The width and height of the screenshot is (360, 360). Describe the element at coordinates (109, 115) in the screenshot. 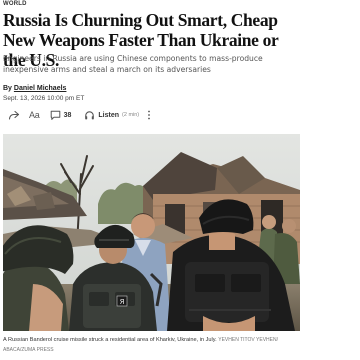

I see `listen-label: Listen` at that location.